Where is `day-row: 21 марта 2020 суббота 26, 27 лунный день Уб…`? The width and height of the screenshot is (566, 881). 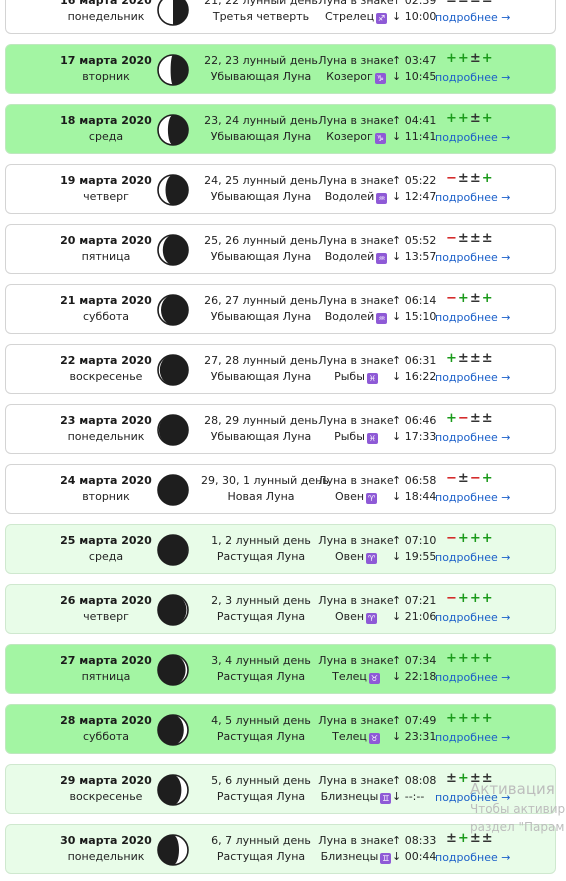
day-row: 21 марта 2020 суббота 26, 27 лунный день Уб… is located at coordinates (280, 309).